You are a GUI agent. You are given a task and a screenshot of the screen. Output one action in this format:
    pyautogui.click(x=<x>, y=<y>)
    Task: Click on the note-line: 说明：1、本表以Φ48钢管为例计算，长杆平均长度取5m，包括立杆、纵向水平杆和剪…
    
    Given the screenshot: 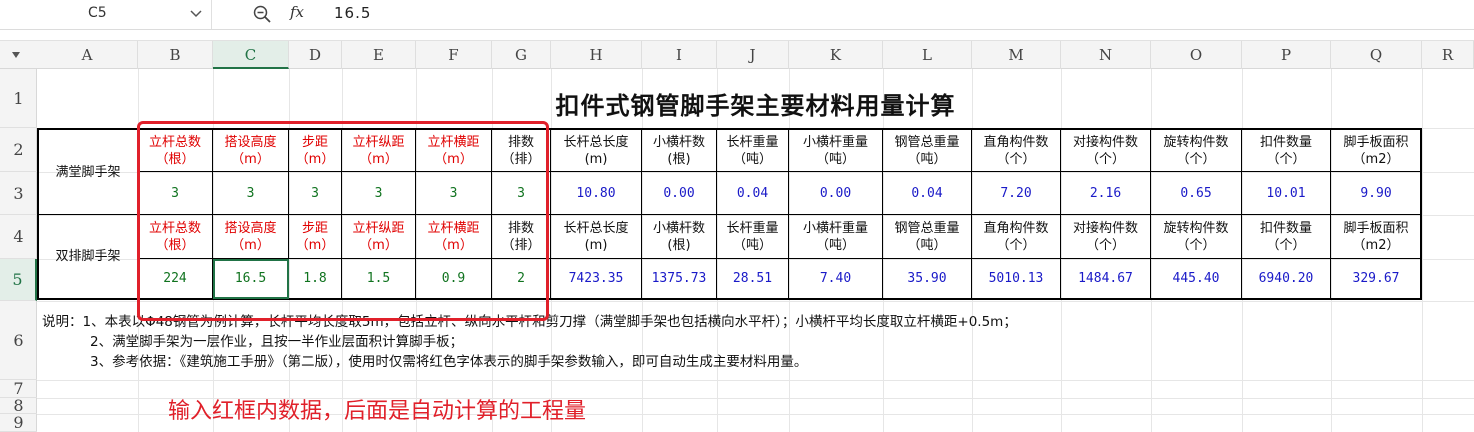 What is the action you would take?
    pyautogui.click(x=529, y=322)
    